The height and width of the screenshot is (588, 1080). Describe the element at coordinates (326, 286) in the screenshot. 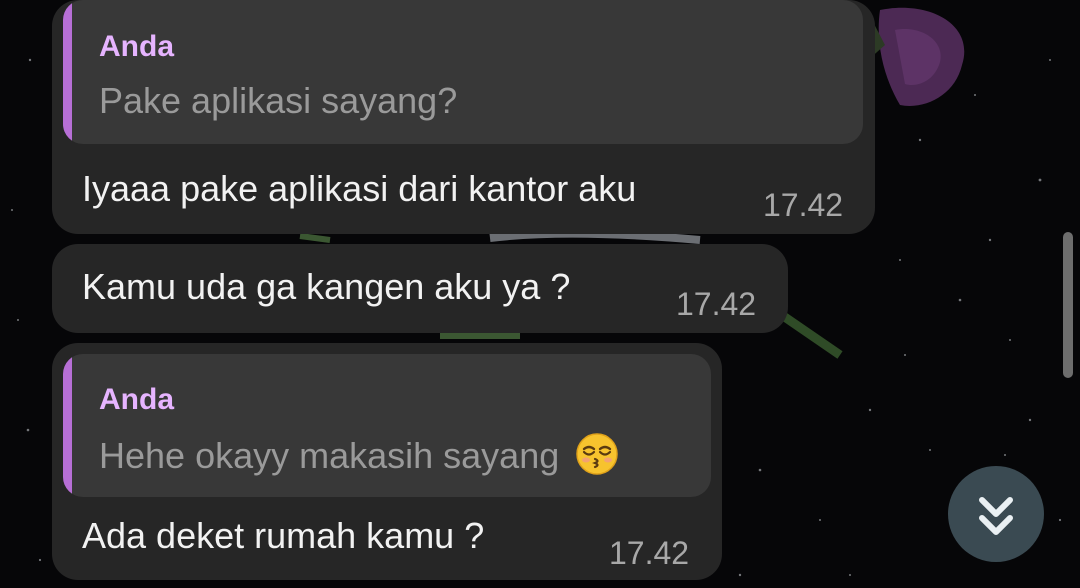

I see `message-text: Kamu uda ga kangen aku ya ?` at that location.